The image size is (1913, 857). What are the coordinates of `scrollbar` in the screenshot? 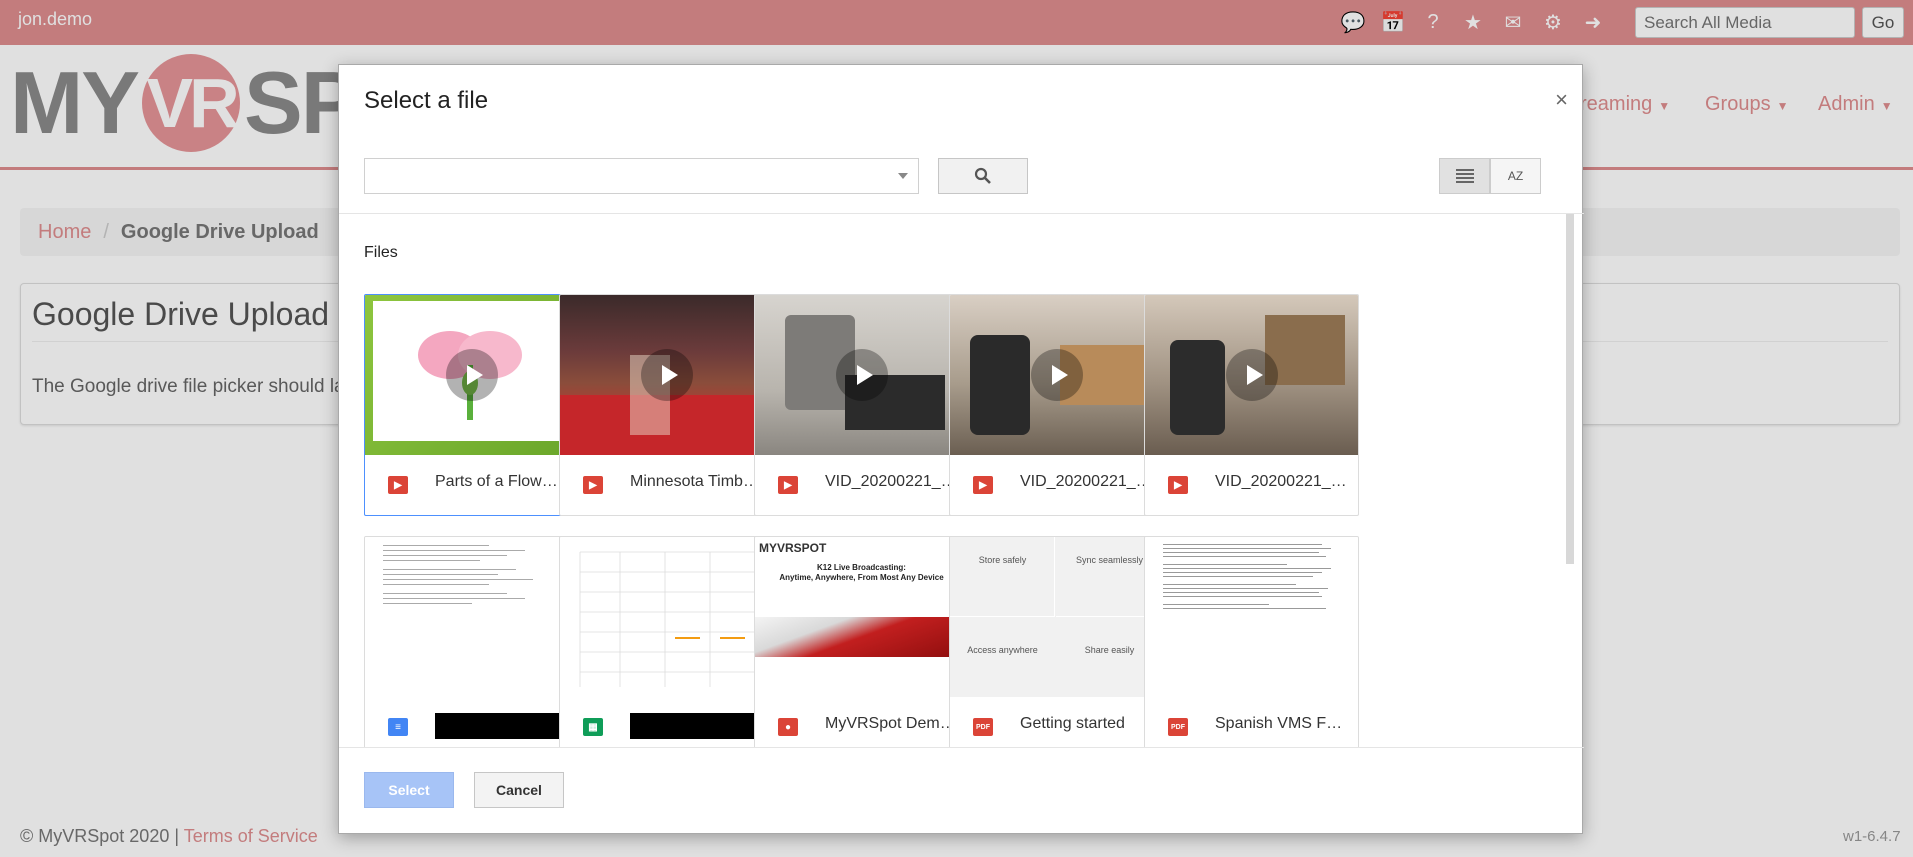 It's located at (1570, 389).